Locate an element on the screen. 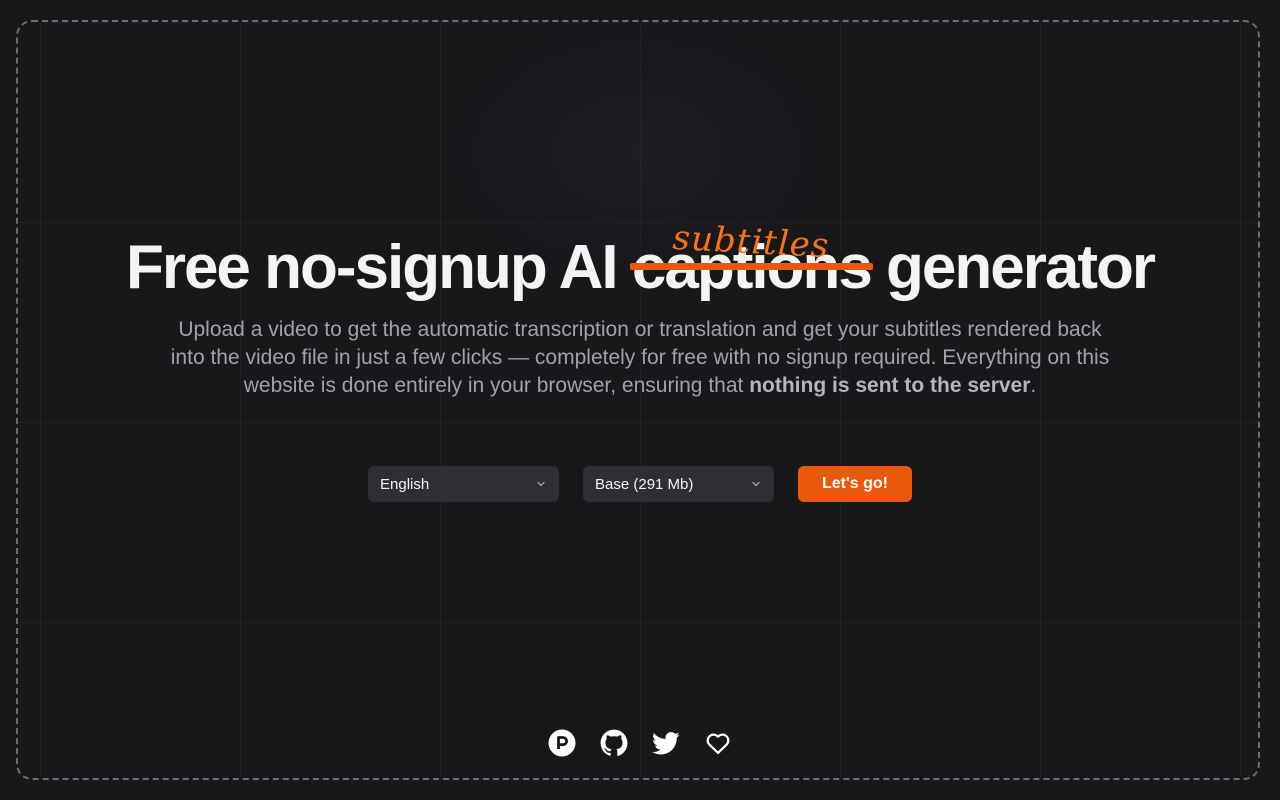  title-before: Free no-signup AI is located at coordinates (378, 267).